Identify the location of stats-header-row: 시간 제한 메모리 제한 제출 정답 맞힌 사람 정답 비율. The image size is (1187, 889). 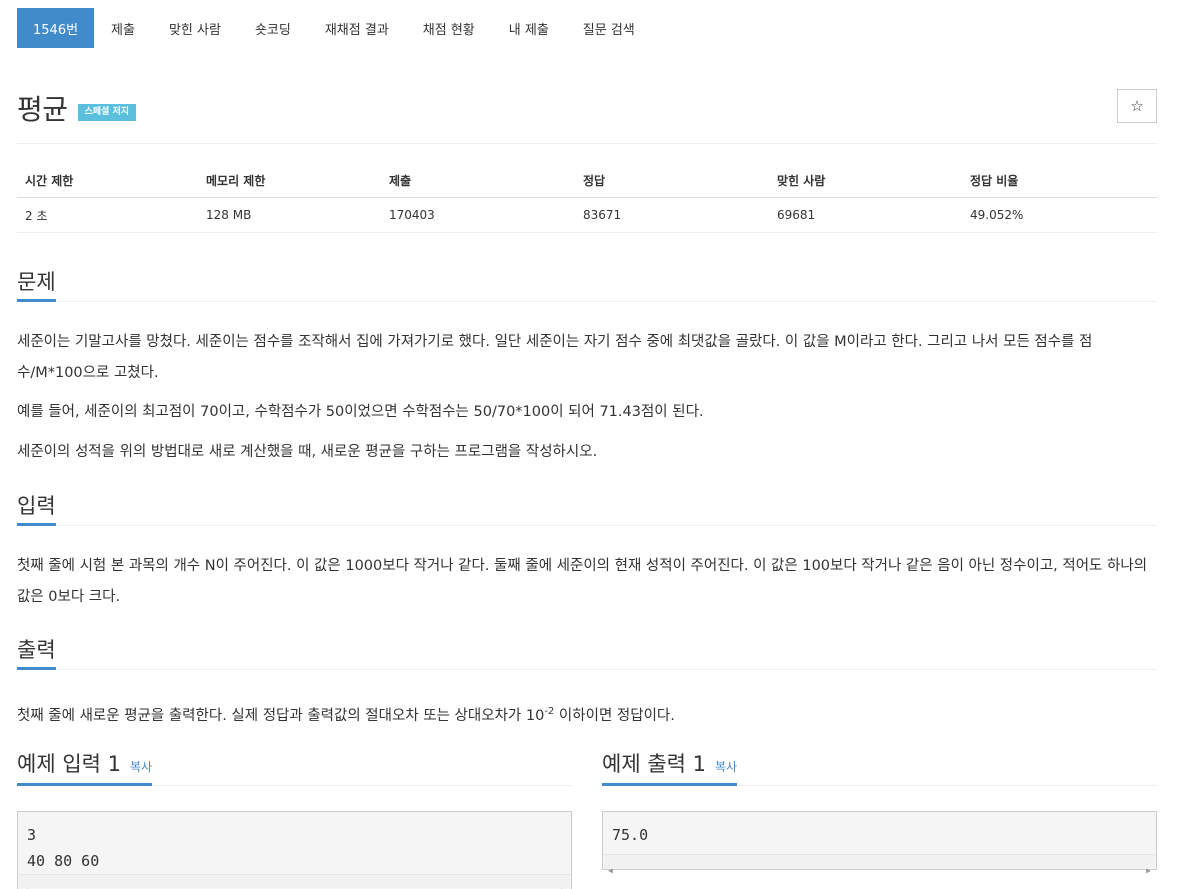
(587, 181).